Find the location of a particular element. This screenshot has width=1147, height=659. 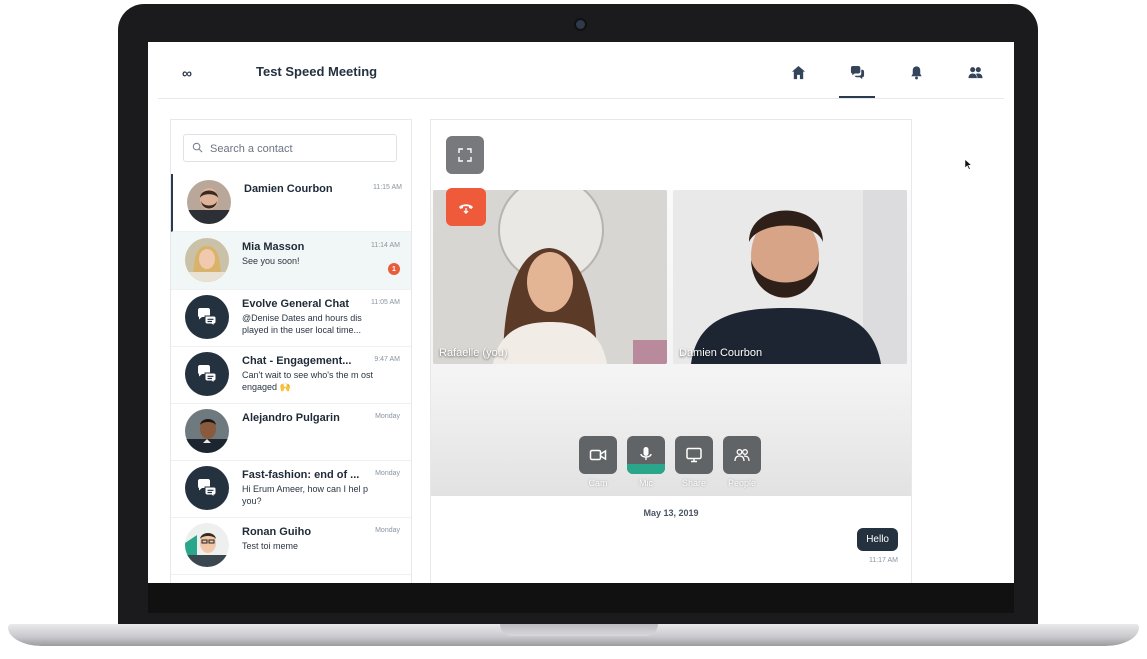

chat-message-time: 11:17 AM is located at coordinates (883, 560).